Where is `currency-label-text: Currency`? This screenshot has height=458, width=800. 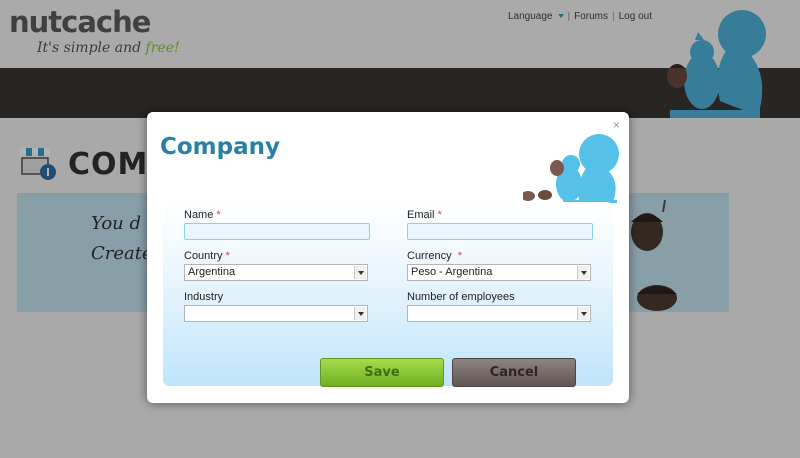
currency-label-text: Currency is located at coordinates (429, 256).